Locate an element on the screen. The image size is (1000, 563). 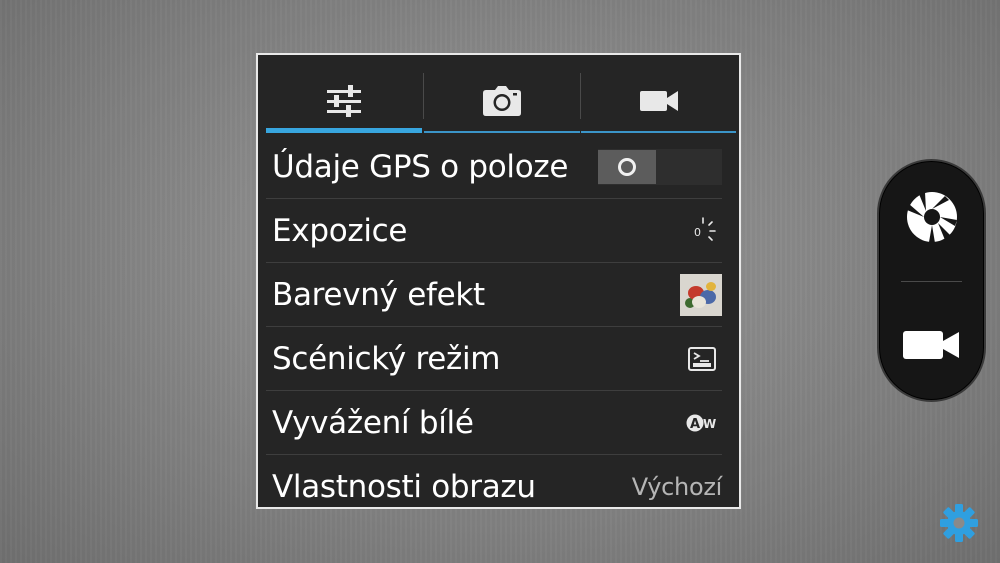
settings-tab-bar is located at coordinates (501, 101).